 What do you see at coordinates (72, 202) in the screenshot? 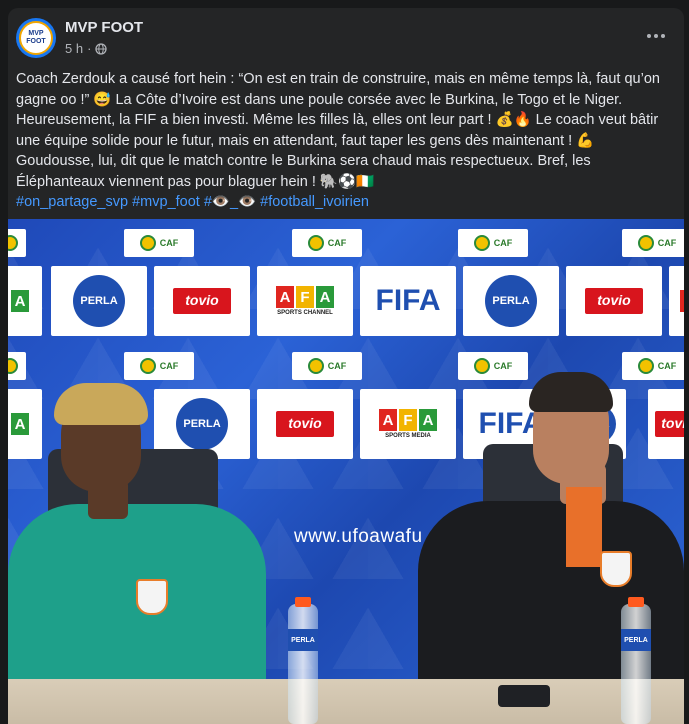
I see `hashtag-link: #on_partage_svp` at bounding box center [72, 202].